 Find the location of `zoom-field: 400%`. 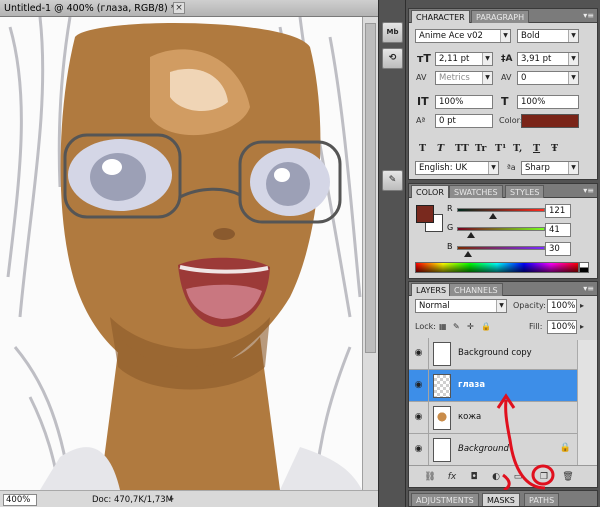

zoom-field: 400% is located at coordinates (20, 500).